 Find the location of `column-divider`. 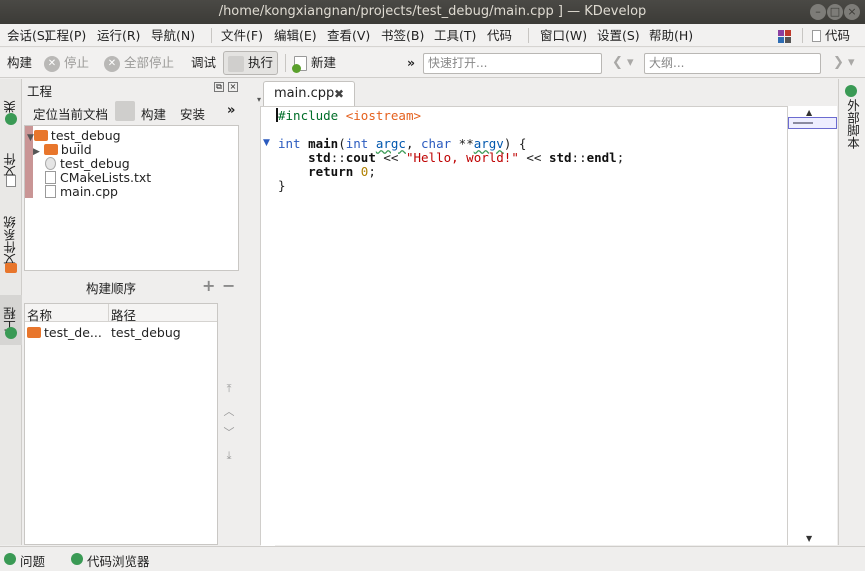

column-divider is located at coordinates (108, 313).